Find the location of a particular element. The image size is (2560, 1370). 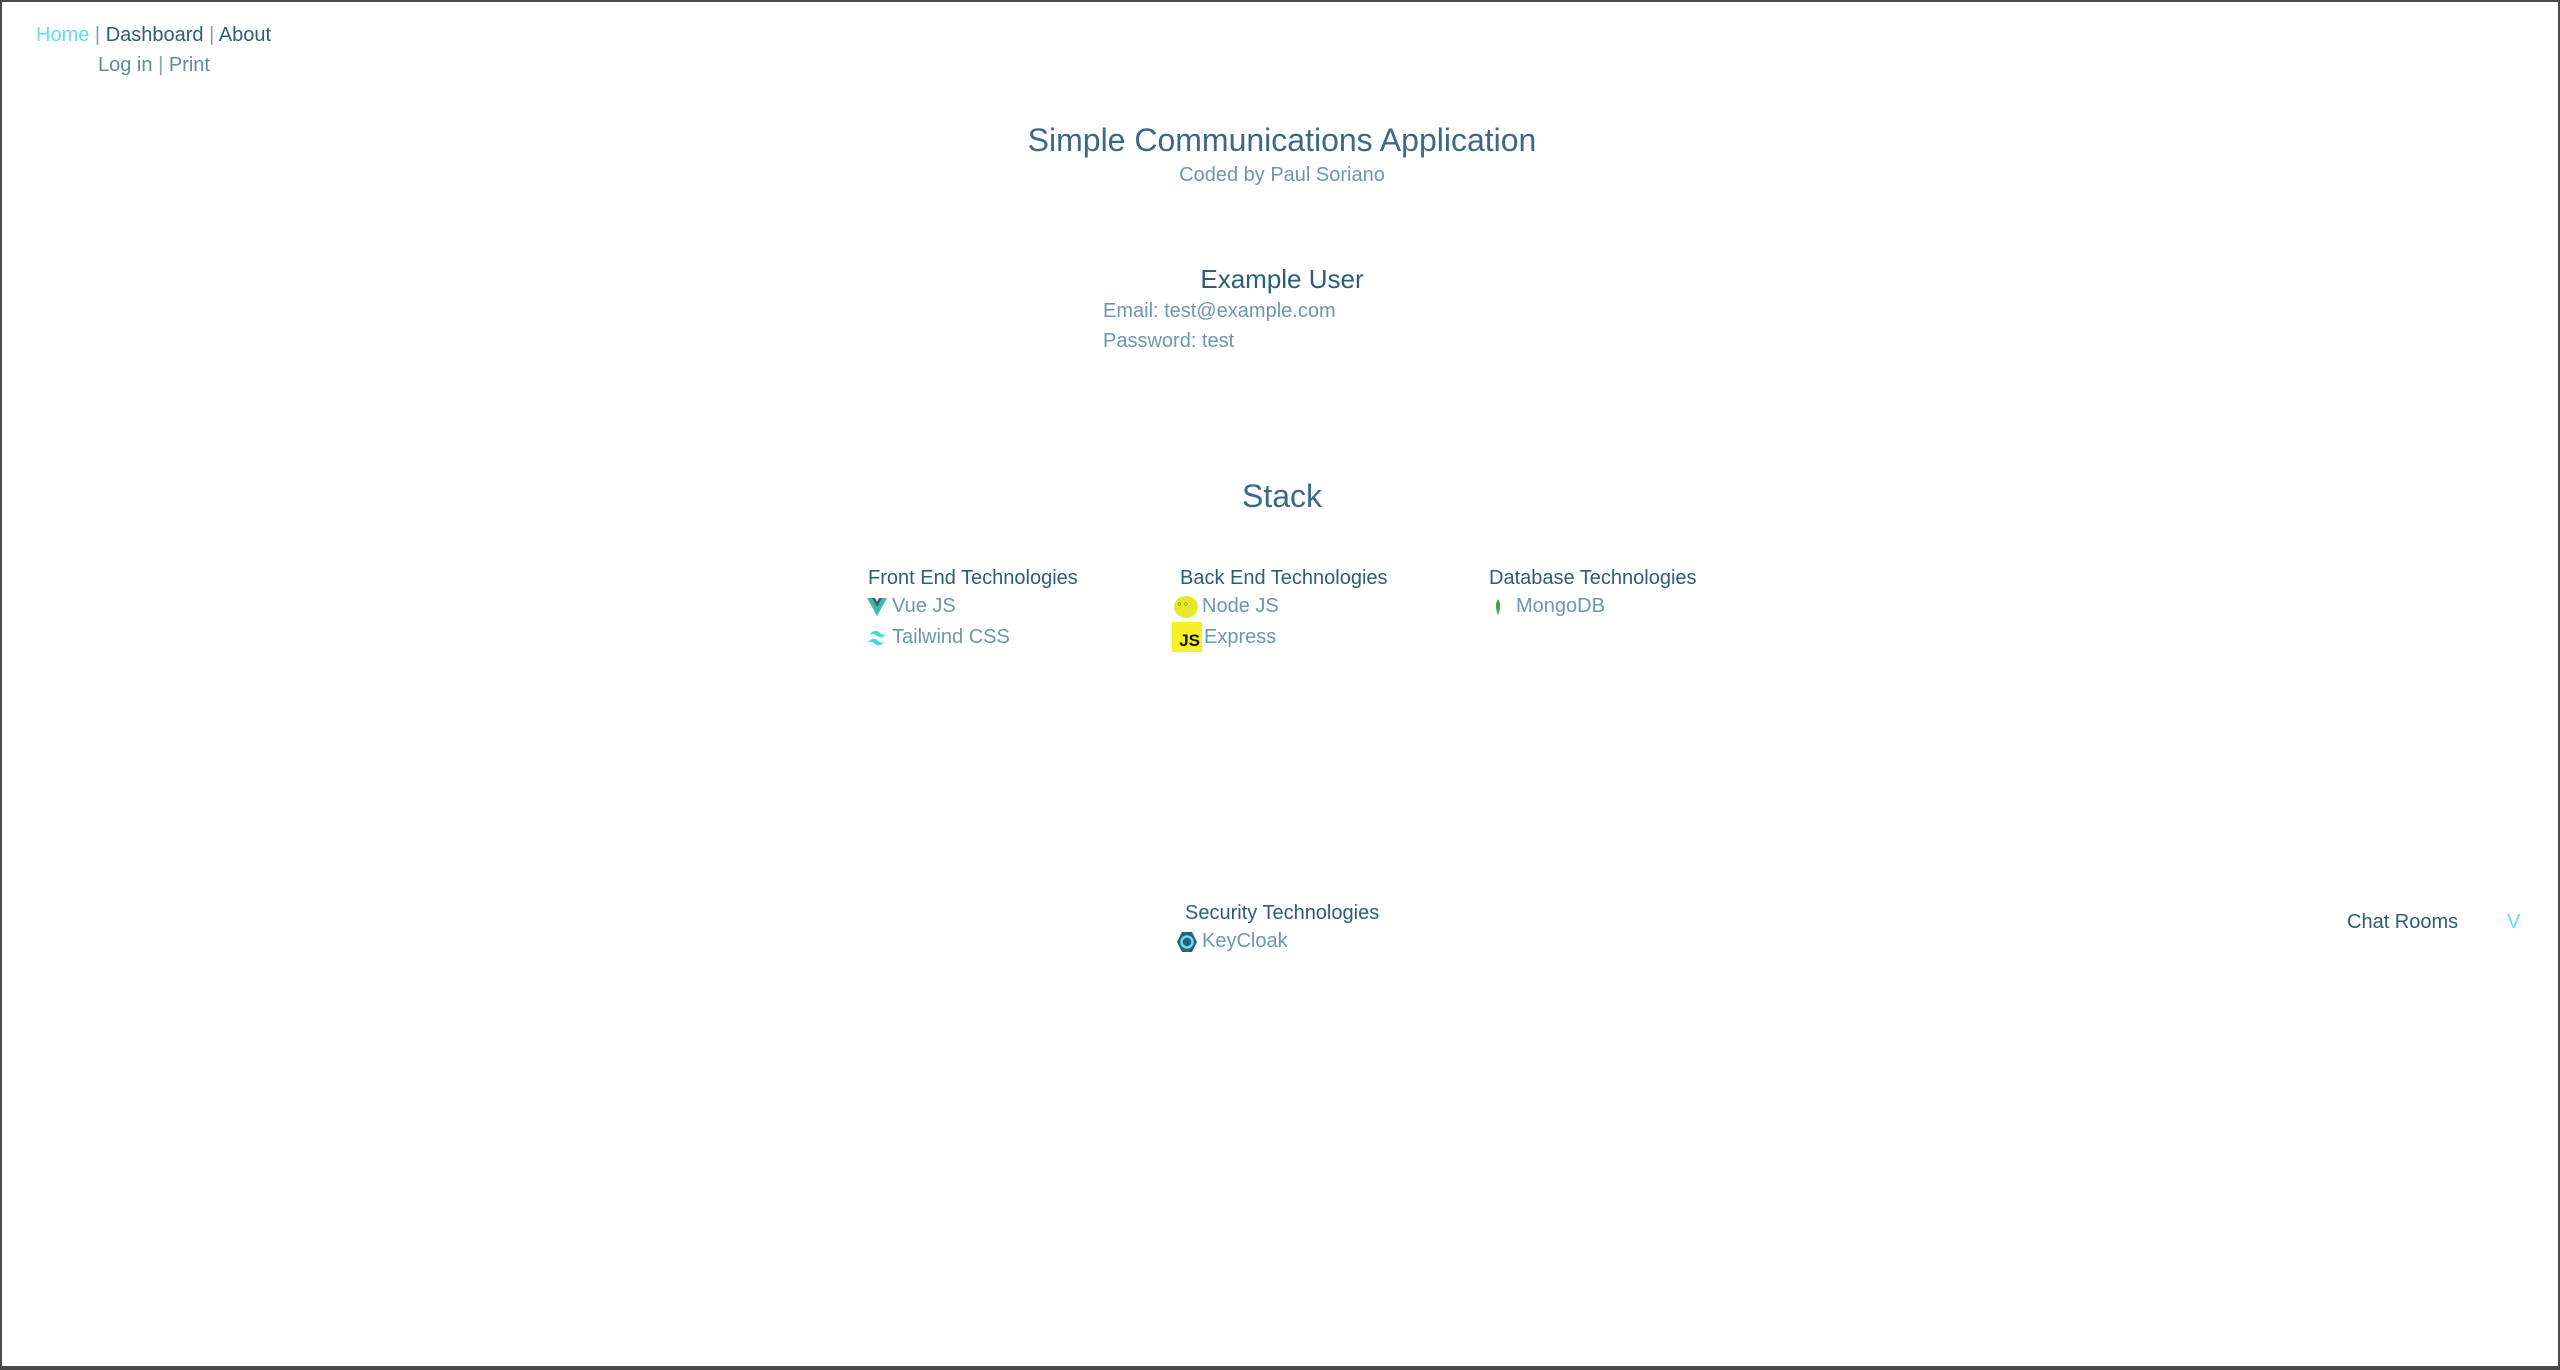

security-heading: Security Technologies is located at coordinates (1282, 913).